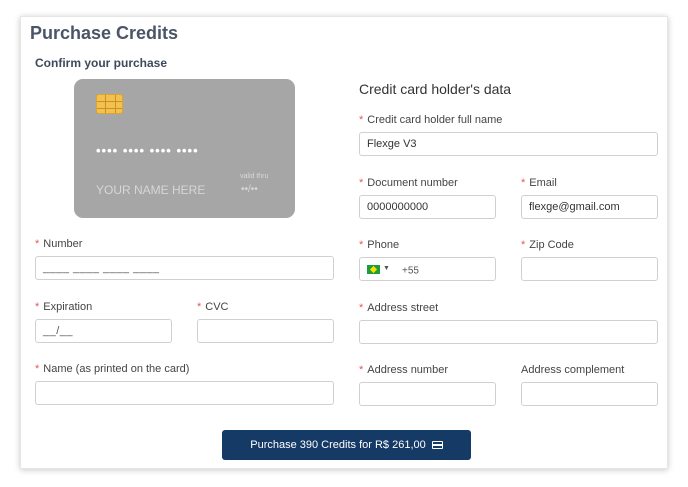 Image resolution: width=688 pixels, height=487 pixels. What do you see at coordinates (386, 268) in the screenshot?
I see `chevron-down-icon: ▼` at bounding box center [386, 268].